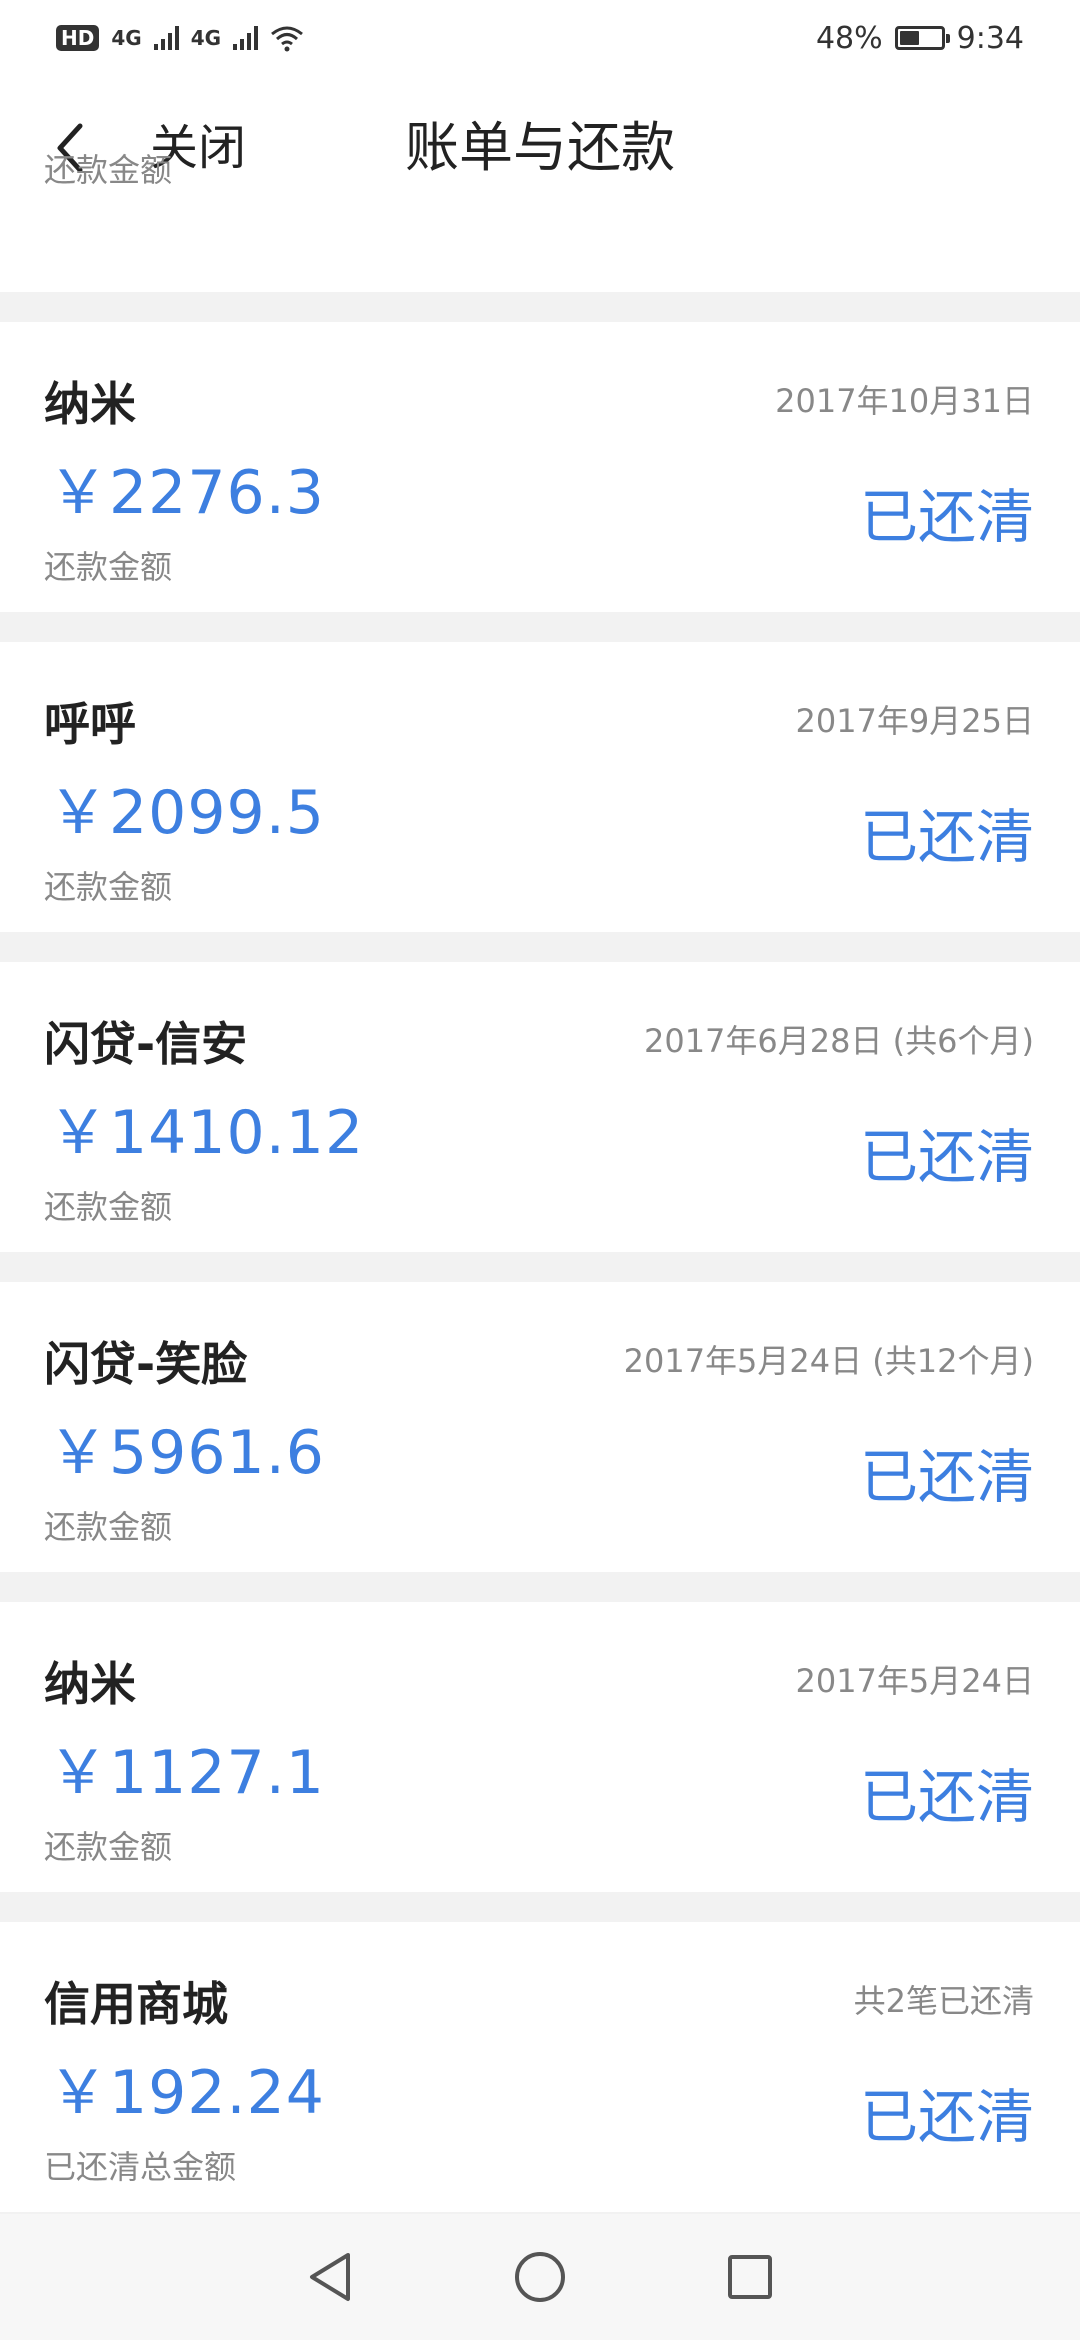 Image resolution: width=1080 pixels, height=2340 pixels. I want to click on repayment-card: 呼呼 2017年9月25日 ￥2099.5 还款金额 已还清, so click(540, 787).